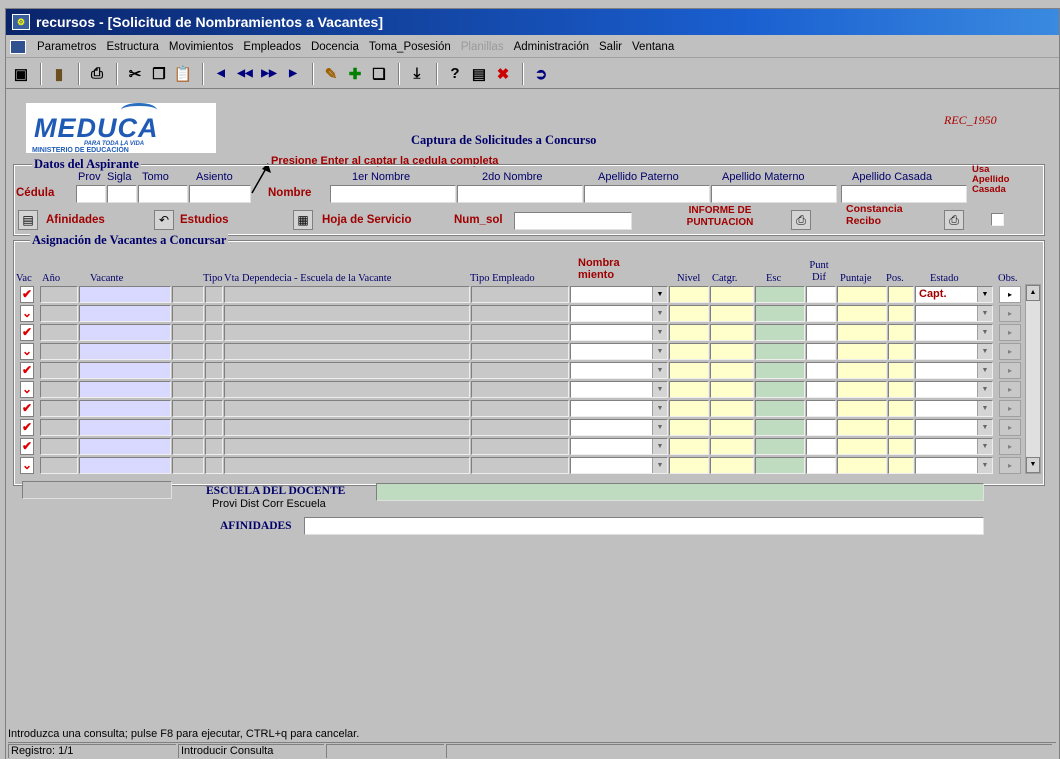 This screenshot has width=1060, height=759. I want to click on copy-icon: ❐, so click(159, 74).